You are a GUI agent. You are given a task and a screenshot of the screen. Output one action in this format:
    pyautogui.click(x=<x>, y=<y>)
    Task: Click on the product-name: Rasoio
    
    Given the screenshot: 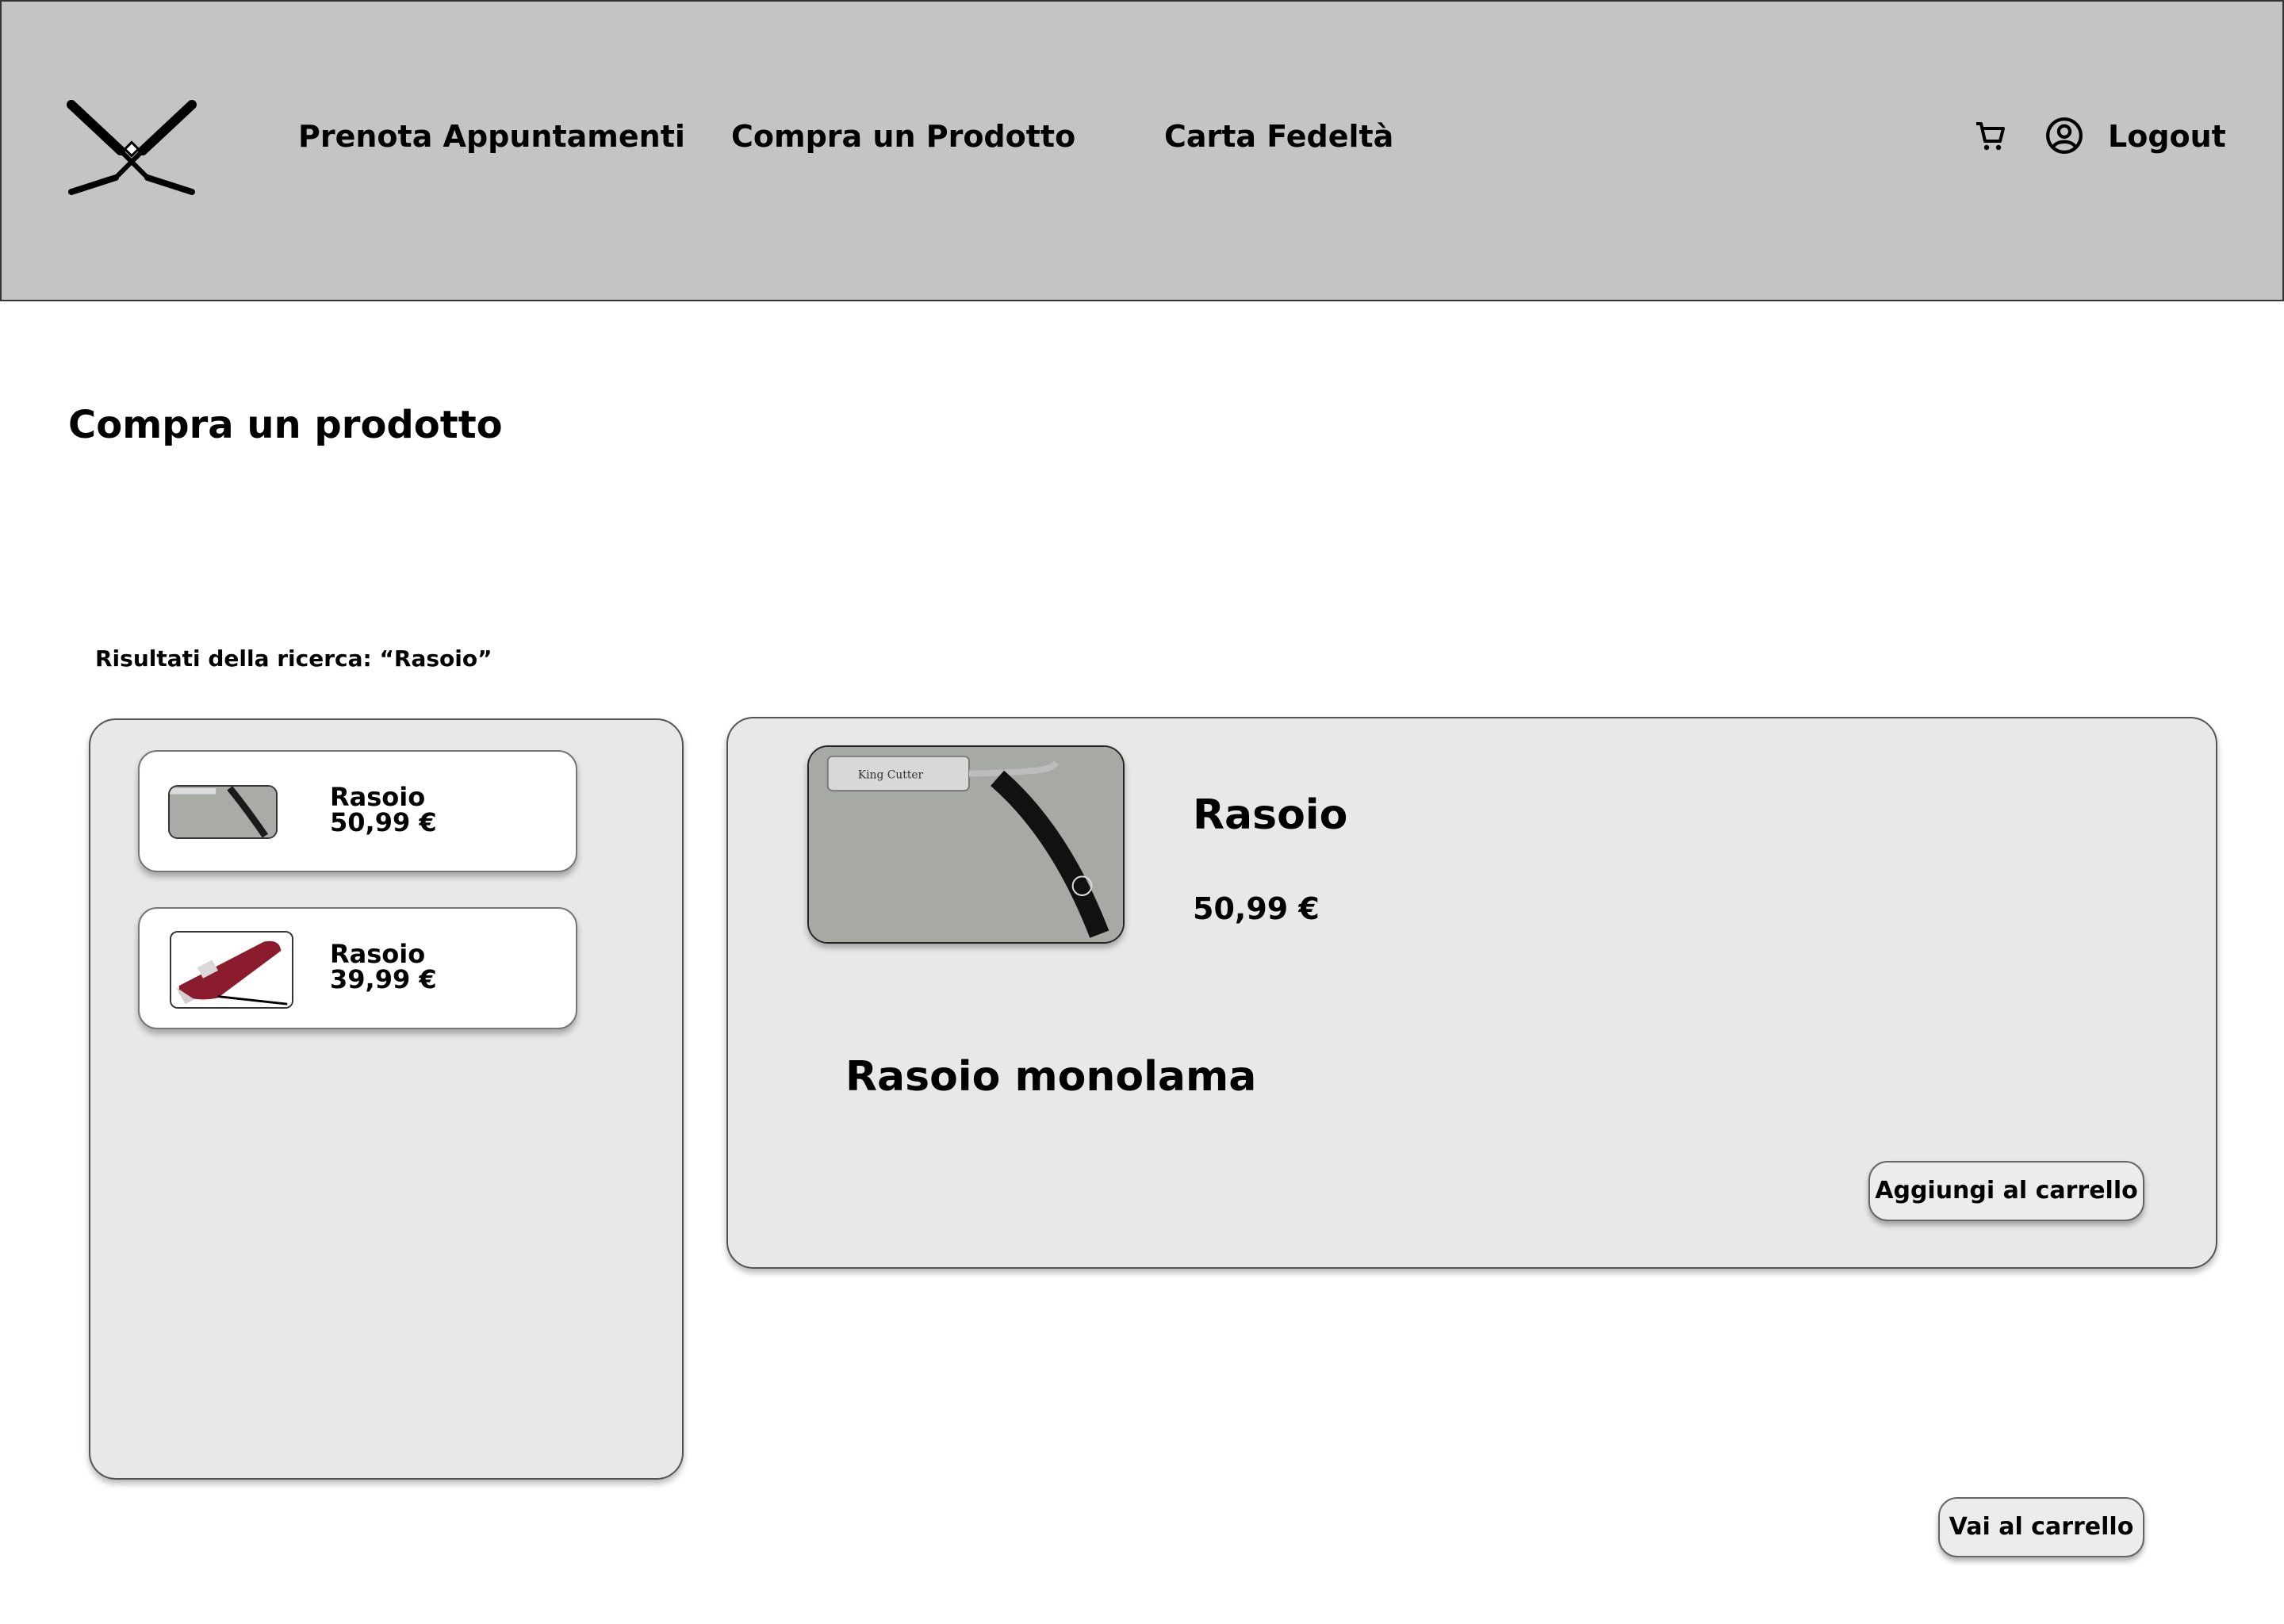 What is the action you would take?
    pyautogui.click(x=1270, y=815)
    